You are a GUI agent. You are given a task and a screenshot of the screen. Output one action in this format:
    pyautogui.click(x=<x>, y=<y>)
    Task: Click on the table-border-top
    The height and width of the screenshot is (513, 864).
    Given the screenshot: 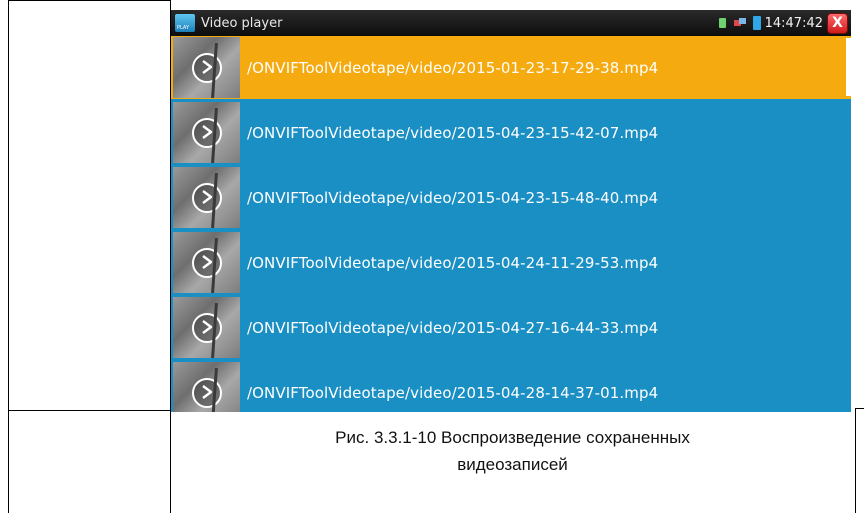 What is the action you would take?
    pyautogui.click(x=89, y=0)
    